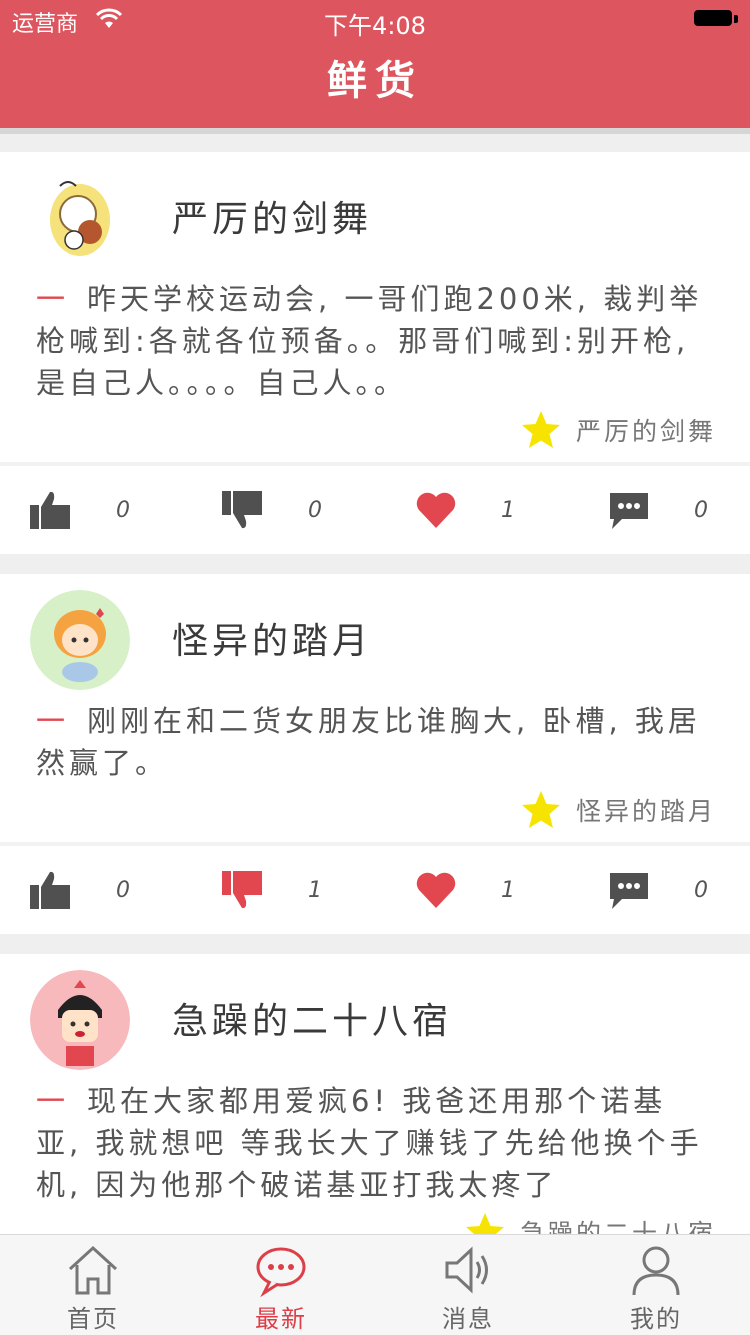 The height and width of the screenshot is (1335, 750). Describe the element at coordinates (656, 1271) in the screenshot. I see `person-icon` at that location.